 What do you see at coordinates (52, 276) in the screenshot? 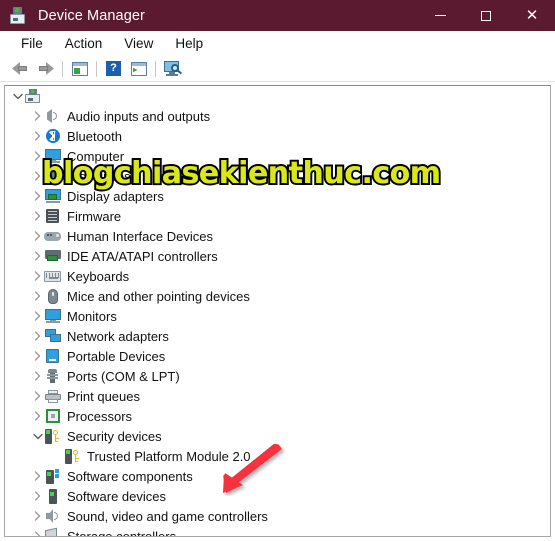
I see `keyboard-icon-wrap` at bounding box center [52, 276].